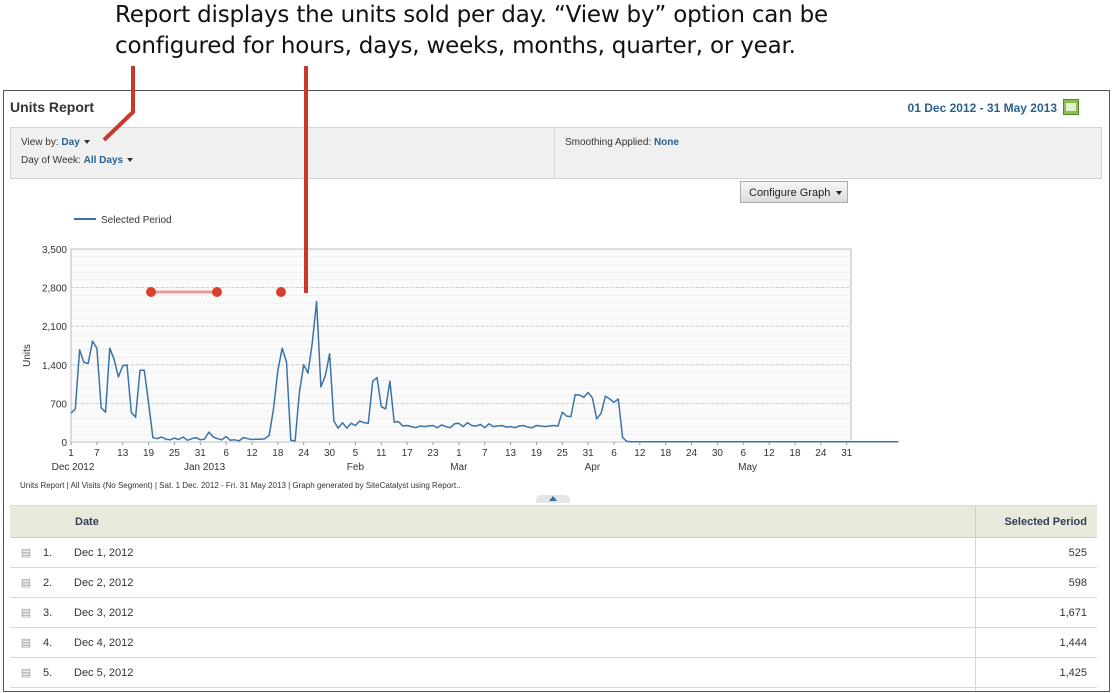 Image resolution: width=1112 pixels, height=693 pixels. I want to click on column-header-date: Date, so click(525, 521).